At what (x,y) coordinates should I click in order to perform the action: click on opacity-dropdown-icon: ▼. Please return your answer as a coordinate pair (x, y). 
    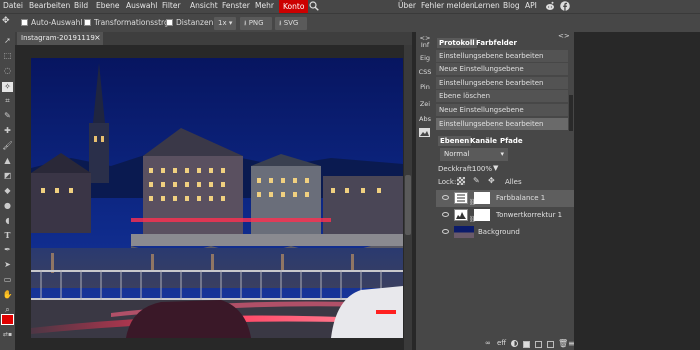
    Looking at the image, I should click on (495, 168).